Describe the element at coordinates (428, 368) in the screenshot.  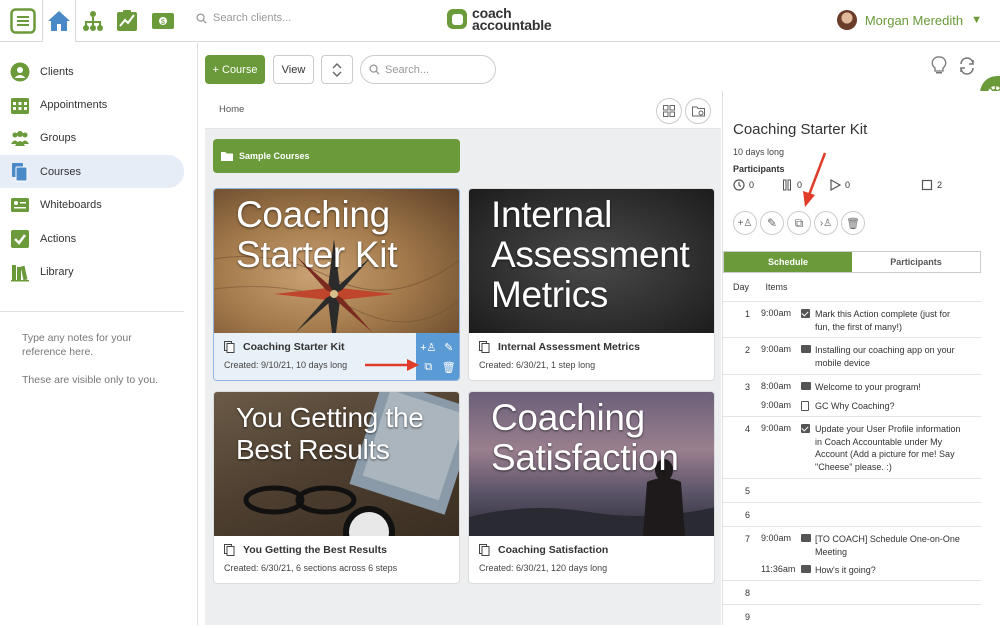
I see `copy-icon: ⧉` at that location.